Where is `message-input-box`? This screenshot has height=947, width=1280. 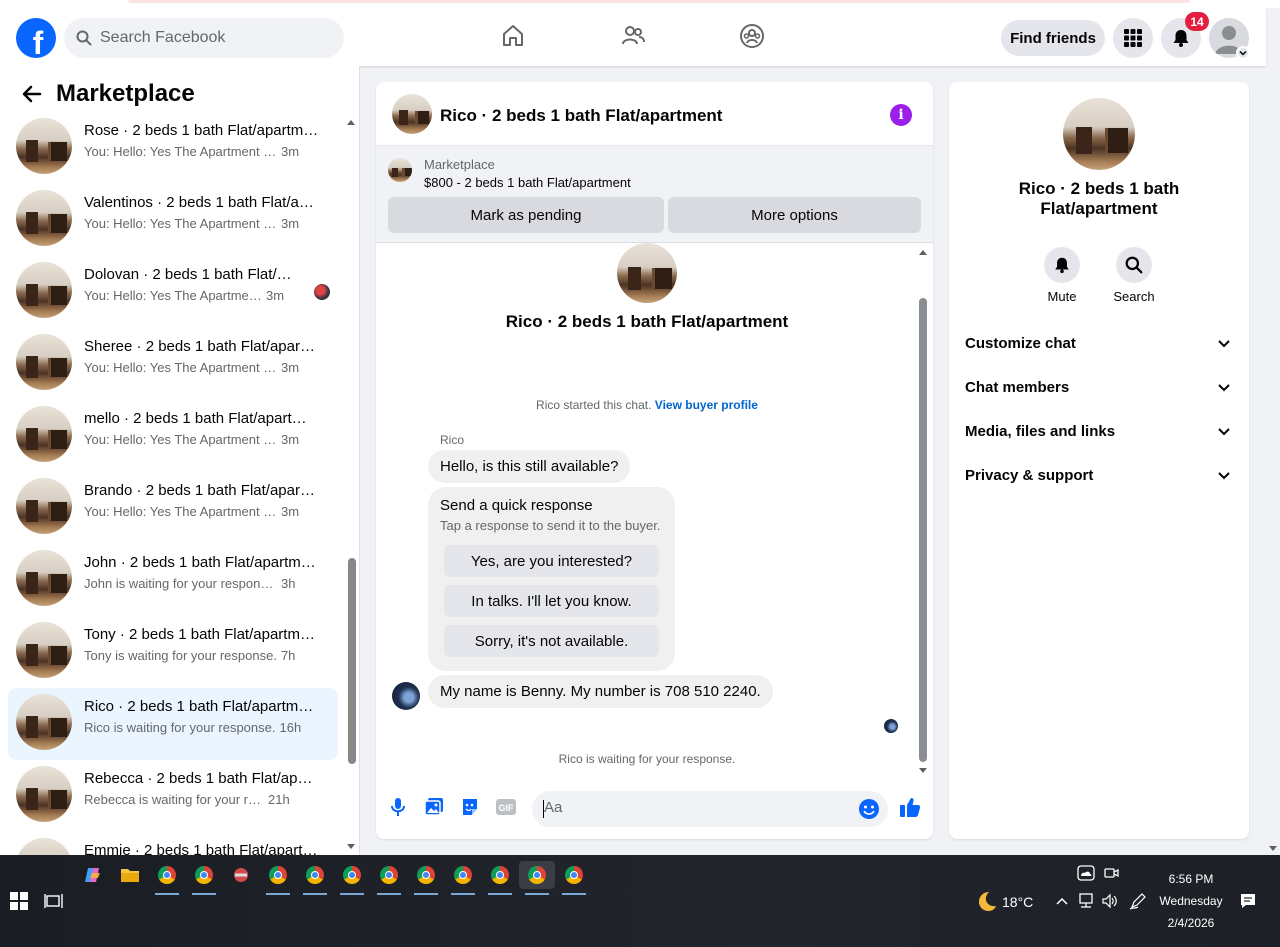 message-input-box is located at coordinates (710, 809).